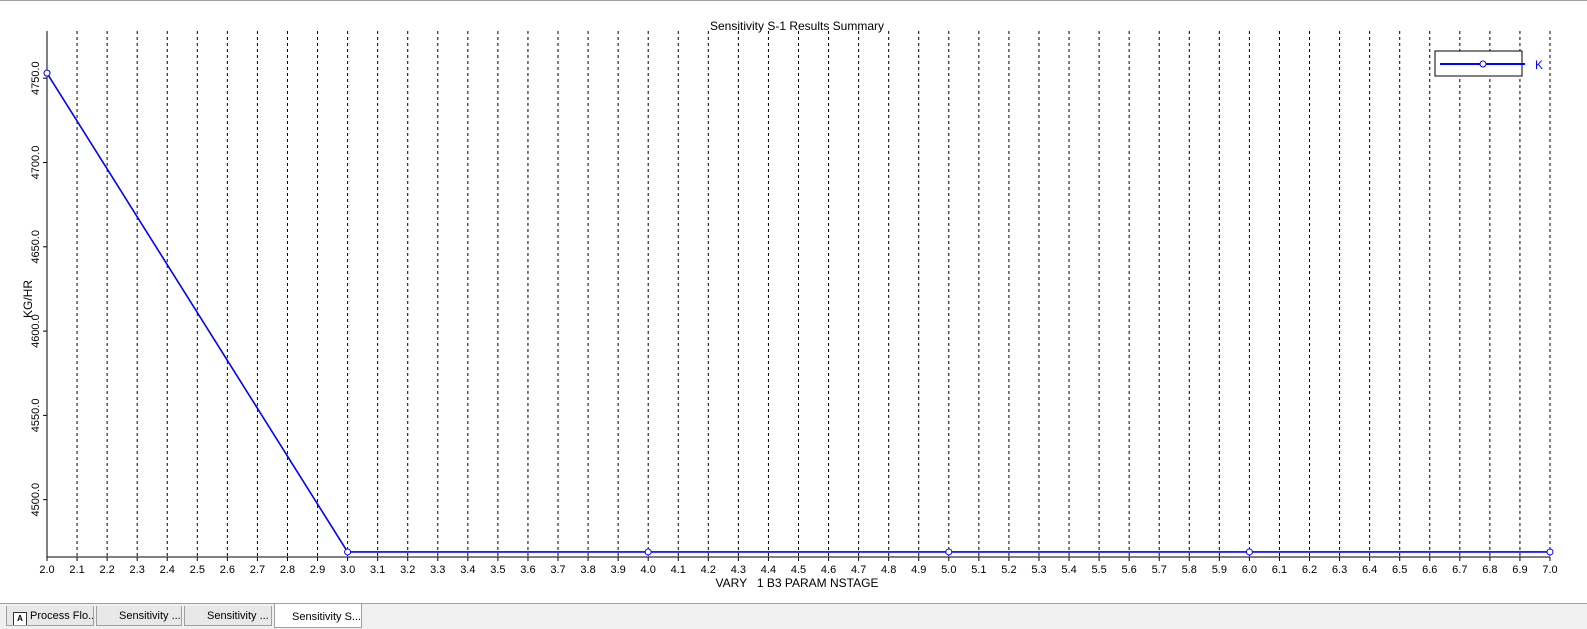  Describe the element at coordinates (137, 570) in the screenshot. I see `x-tick-label: 2.3` at that location.